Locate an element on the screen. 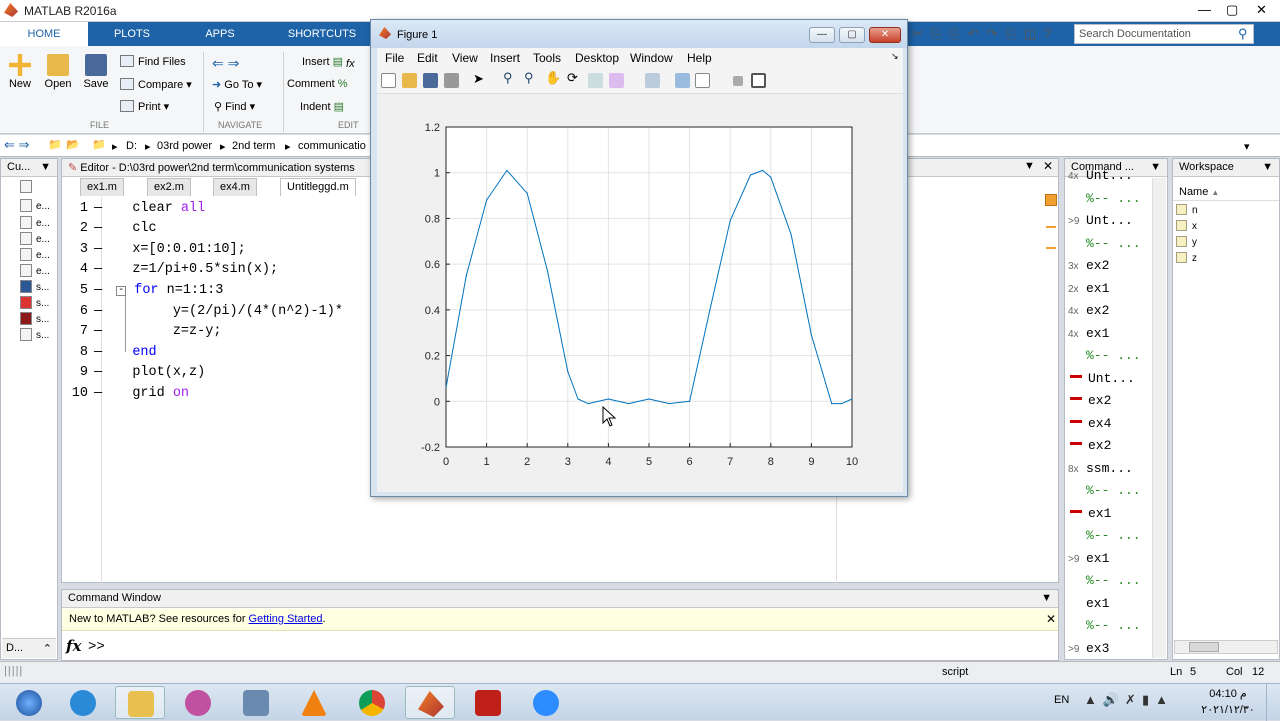 The image size is (1280, 721). show-plot-tools-icon is located at coordinates (758, 80).